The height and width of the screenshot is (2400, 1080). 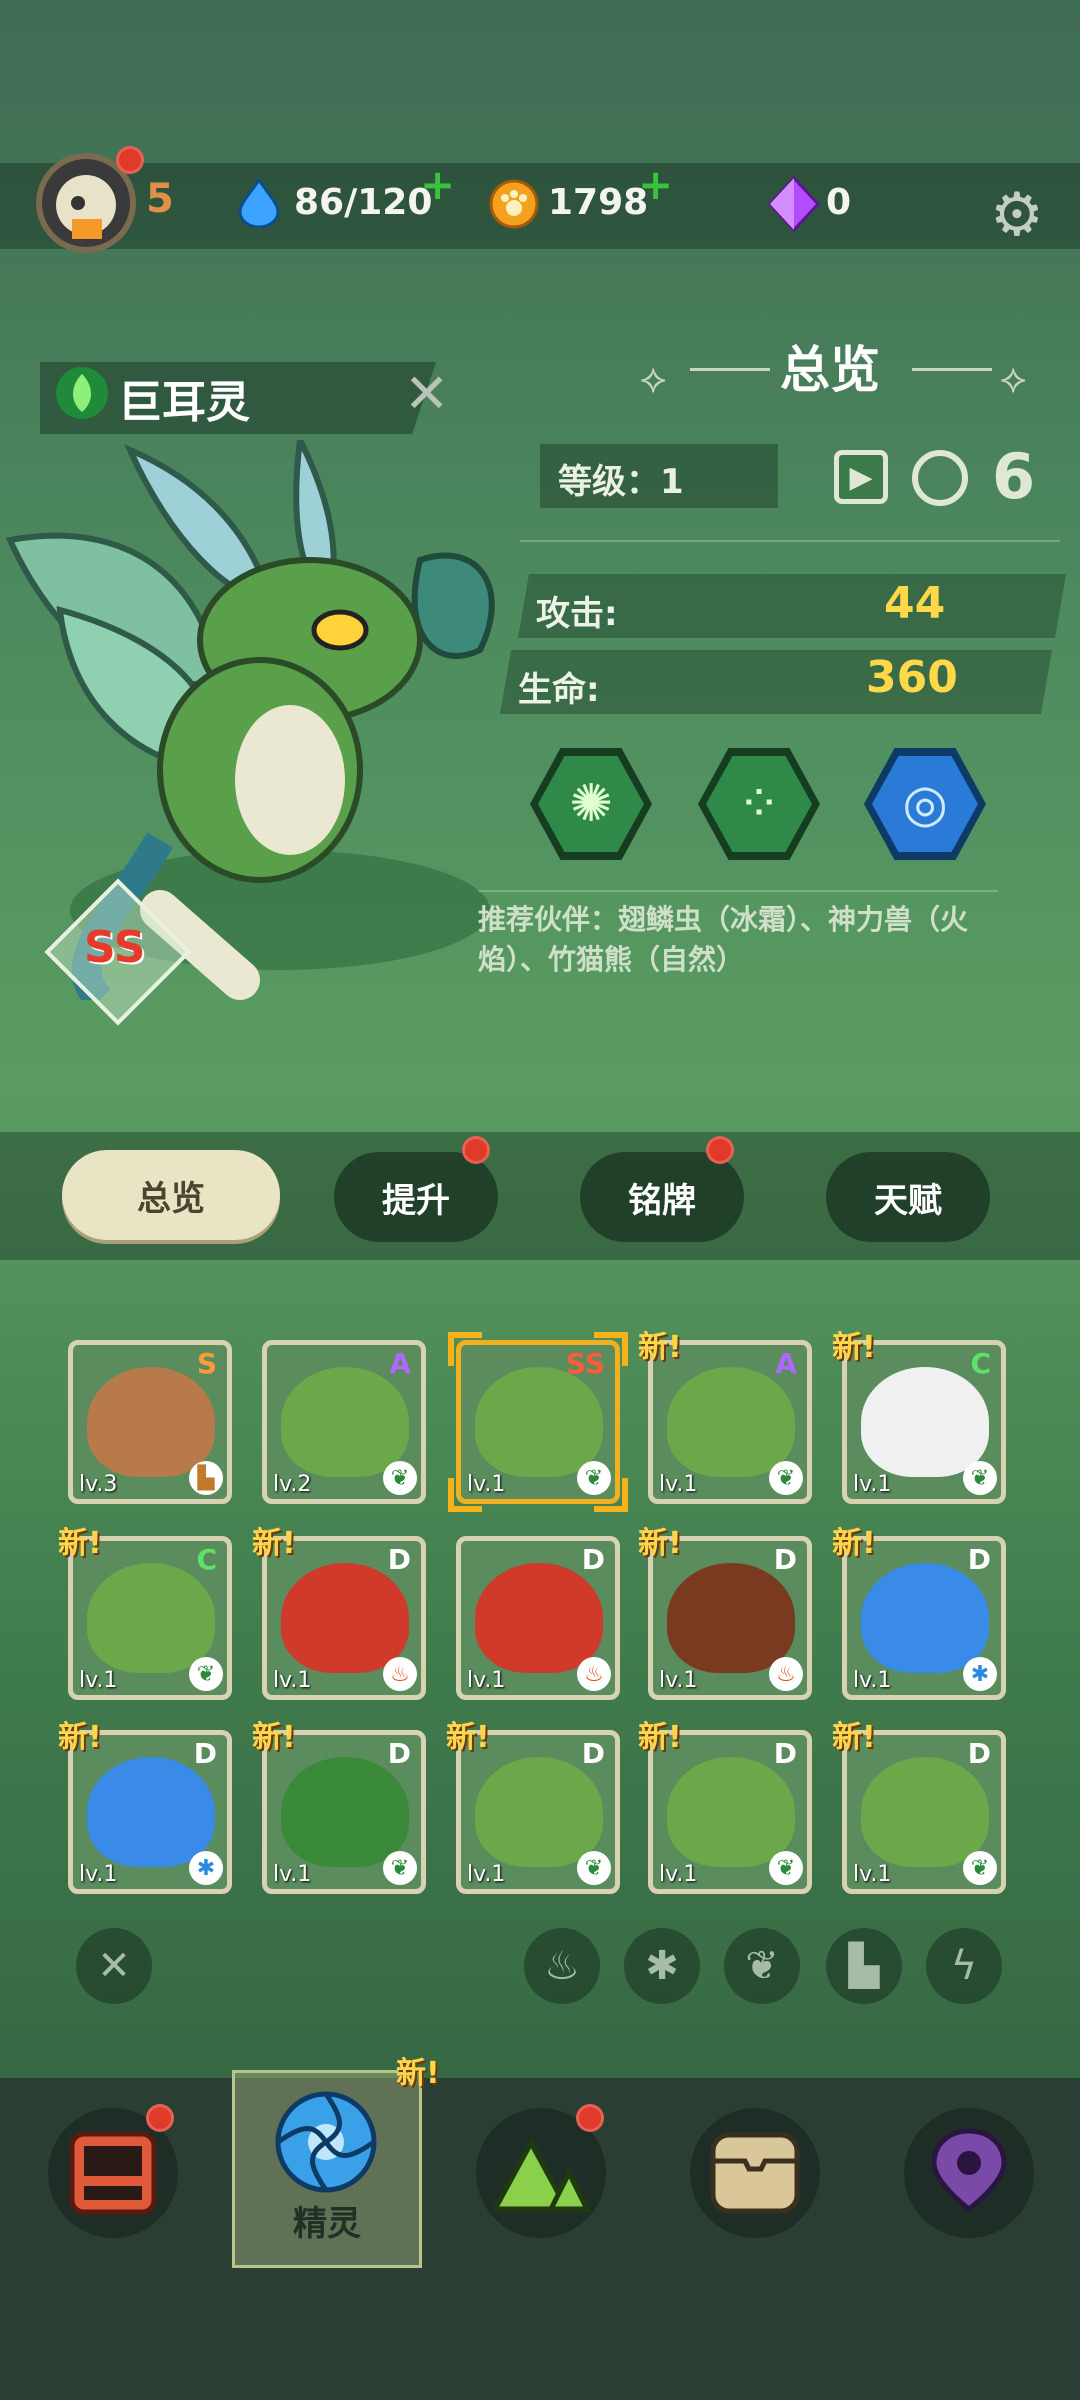 I want to click on tab-upgrade: 提升, so click(x=416, y=1197).